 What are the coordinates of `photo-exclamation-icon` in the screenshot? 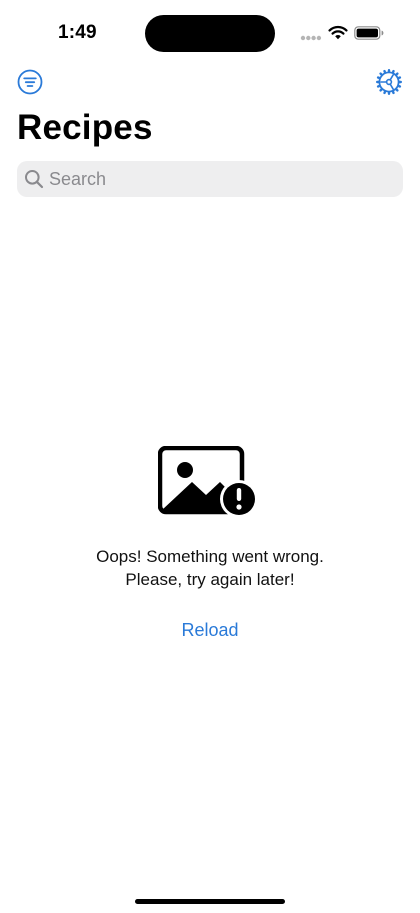 It's located at (208, 482).